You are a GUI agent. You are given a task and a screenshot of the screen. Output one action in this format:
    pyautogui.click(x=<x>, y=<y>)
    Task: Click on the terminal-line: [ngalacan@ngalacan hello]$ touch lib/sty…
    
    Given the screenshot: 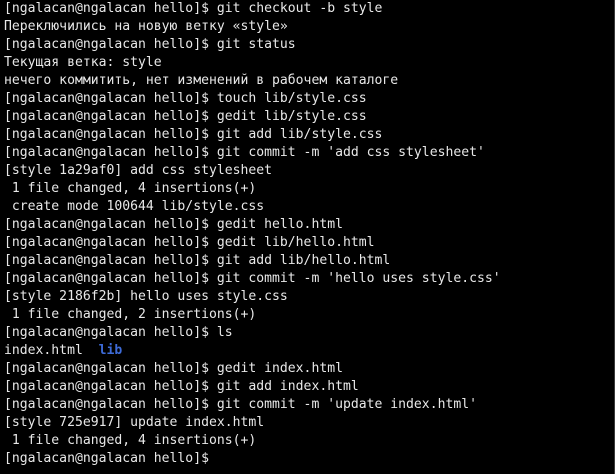 What is the action you would take?
    pyautogui.click(x=185, y=98)
    